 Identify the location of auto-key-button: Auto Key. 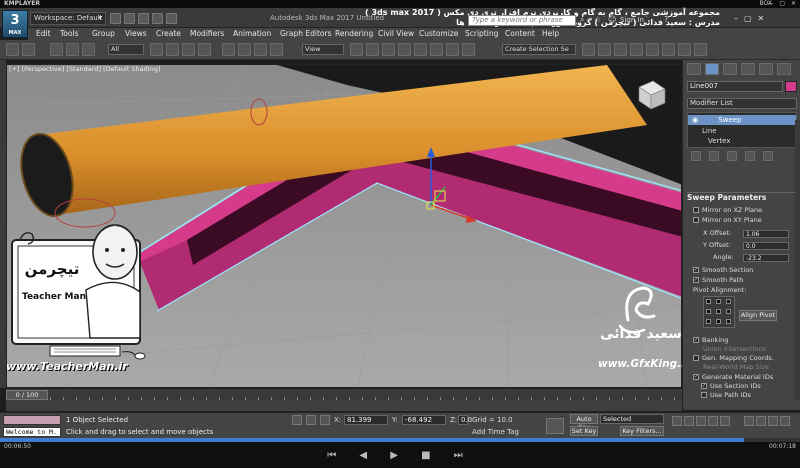
(584, 422).